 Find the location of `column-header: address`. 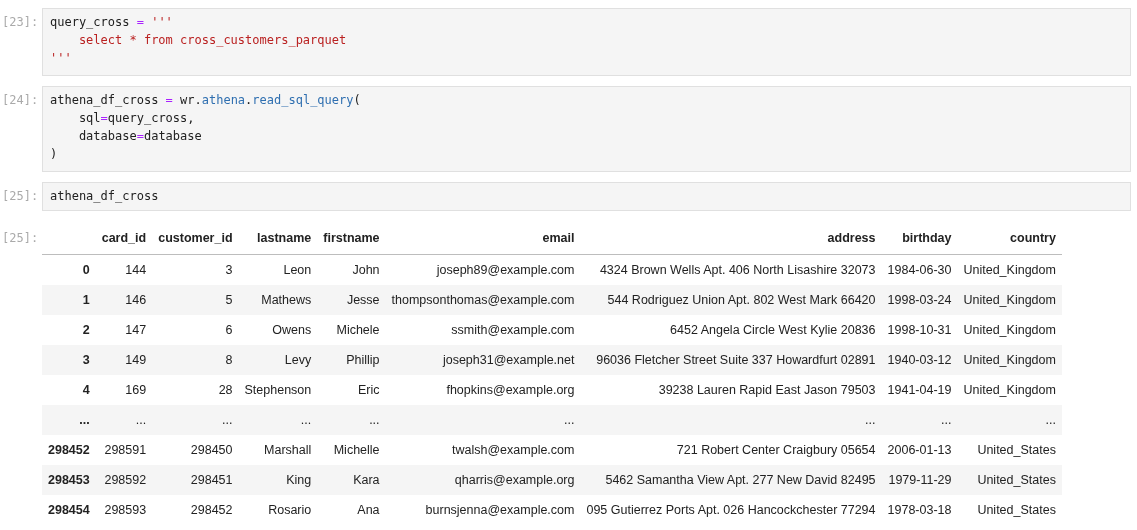

column-header: address is located at coordinates (731, 238).